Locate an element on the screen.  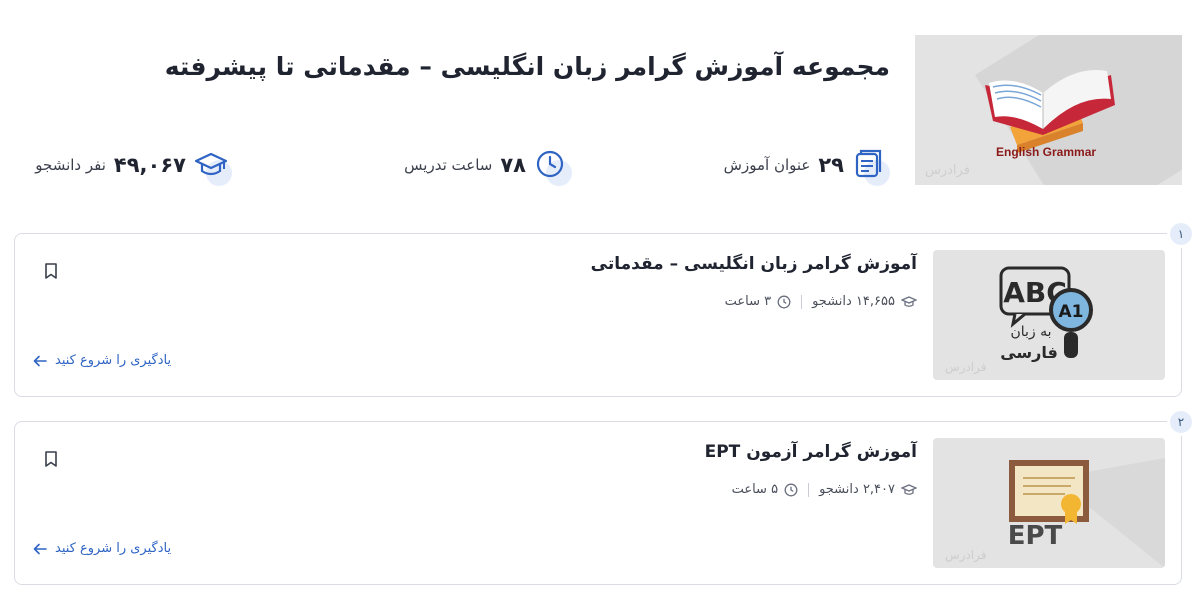
stat-courses: ۲۹ عنوان آموزش is located at coordinates (806, 166).